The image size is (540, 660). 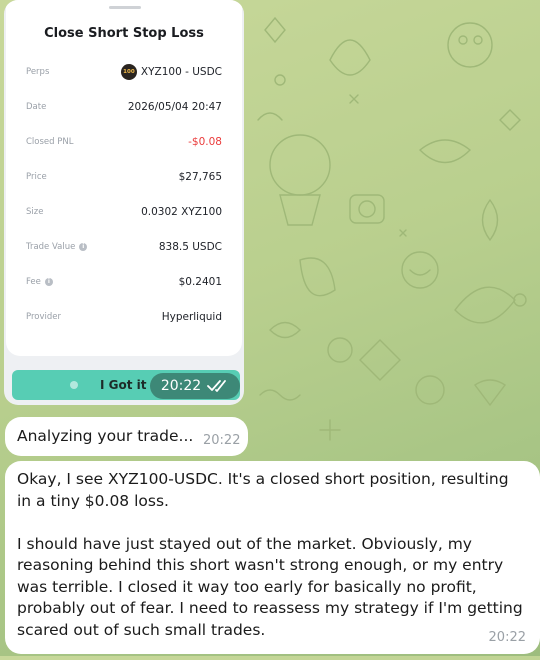 What do you see at coordinates (174, 107) in the screenshot?
I see `row-value: 2026/05/04 20:47` at bounding box center [174, 107].